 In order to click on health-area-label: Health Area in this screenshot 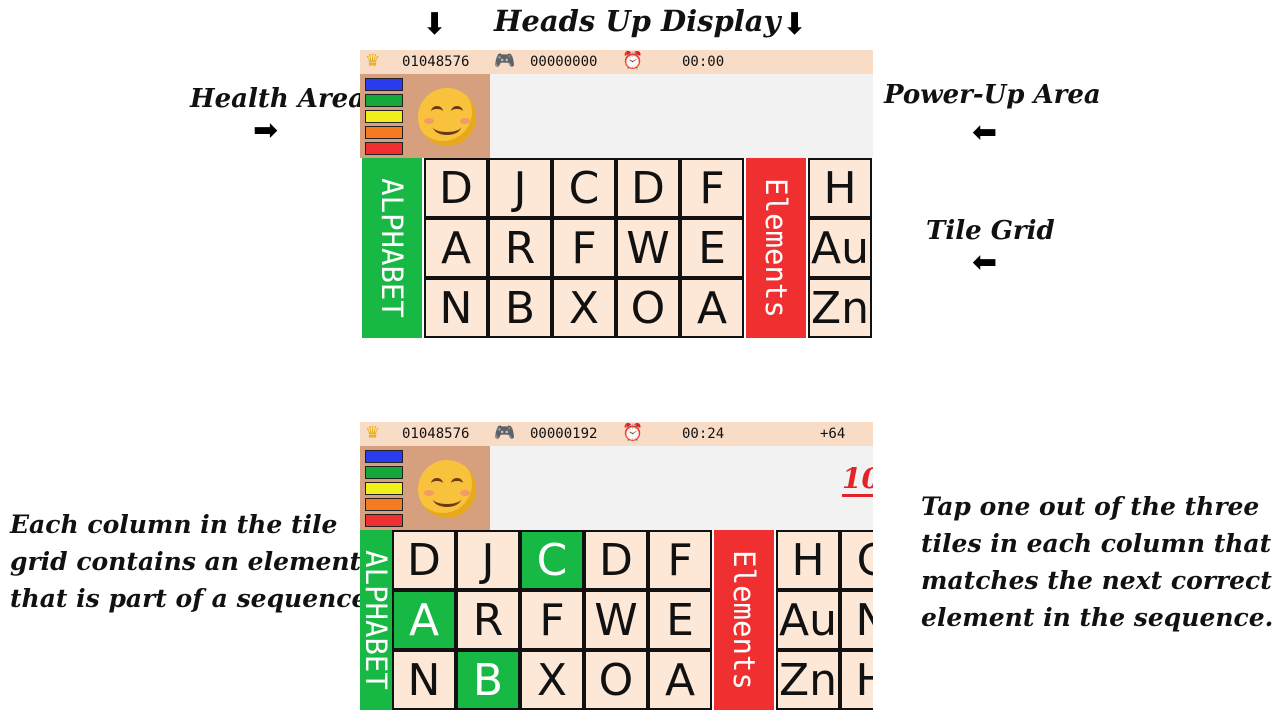, I will do `click(278, 99)`.